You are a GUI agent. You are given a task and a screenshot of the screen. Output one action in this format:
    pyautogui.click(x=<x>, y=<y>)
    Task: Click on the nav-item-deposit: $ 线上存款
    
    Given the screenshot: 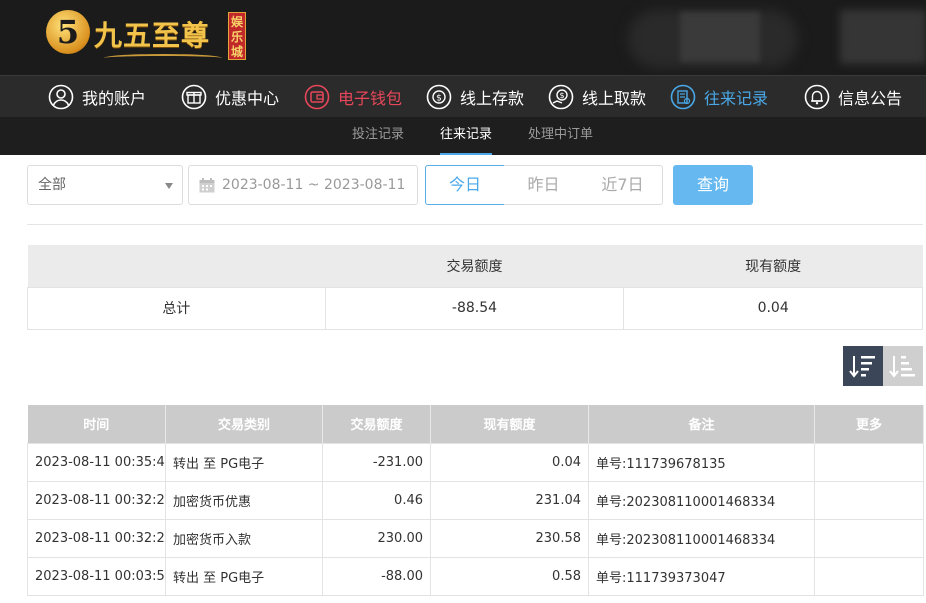 What is the action you would take?
    pyautogui.click(x=475, y=97)
    